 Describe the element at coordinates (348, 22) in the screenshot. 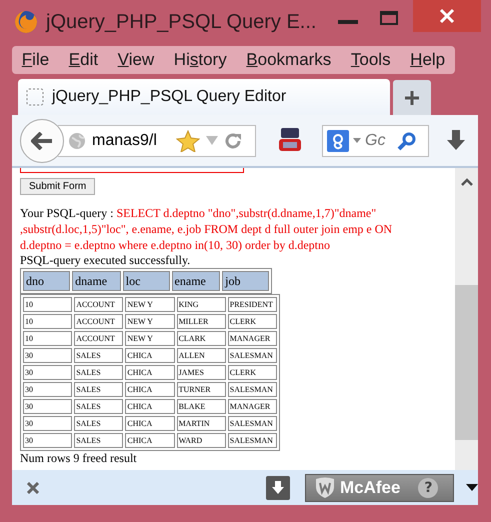

I see `minimize-icon` at that location.